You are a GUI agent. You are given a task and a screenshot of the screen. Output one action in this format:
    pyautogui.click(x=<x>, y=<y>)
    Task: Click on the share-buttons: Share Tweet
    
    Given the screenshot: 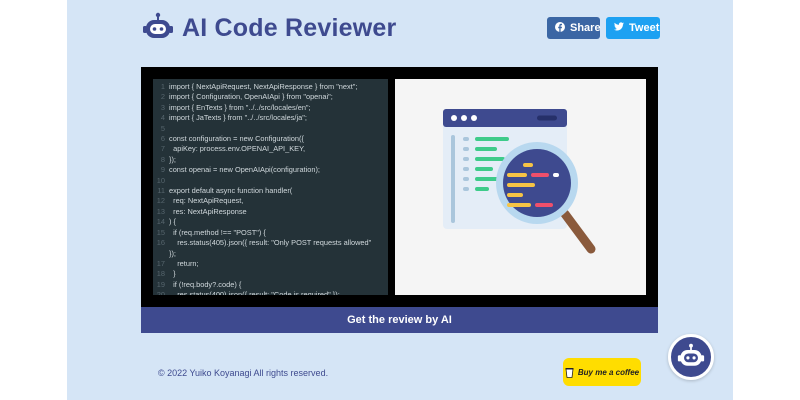 What is the action you would take?
    pyautogui.click(x=603, y=28)
    